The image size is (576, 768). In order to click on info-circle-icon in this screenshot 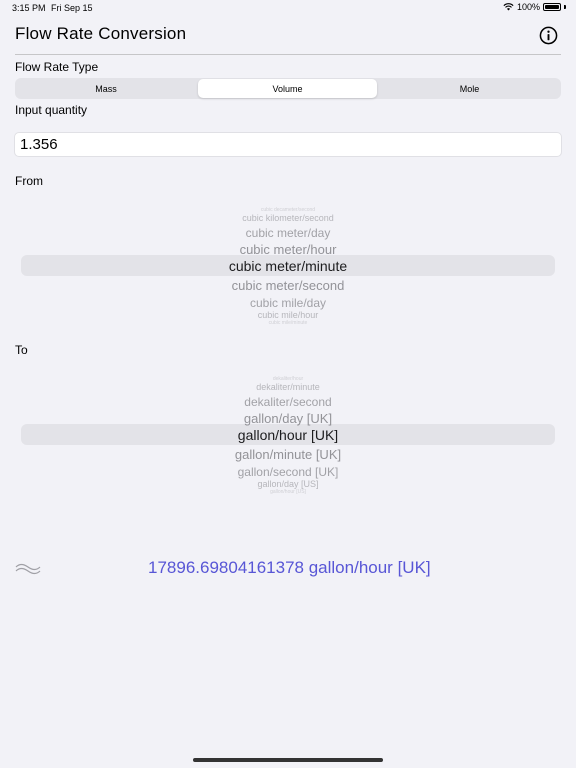, I will do `click(548, 35)`.